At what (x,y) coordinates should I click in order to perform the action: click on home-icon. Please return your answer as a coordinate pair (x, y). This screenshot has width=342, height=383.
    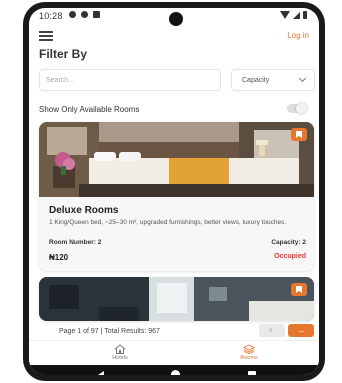
    Looking at the image, I should click on (120, 349).